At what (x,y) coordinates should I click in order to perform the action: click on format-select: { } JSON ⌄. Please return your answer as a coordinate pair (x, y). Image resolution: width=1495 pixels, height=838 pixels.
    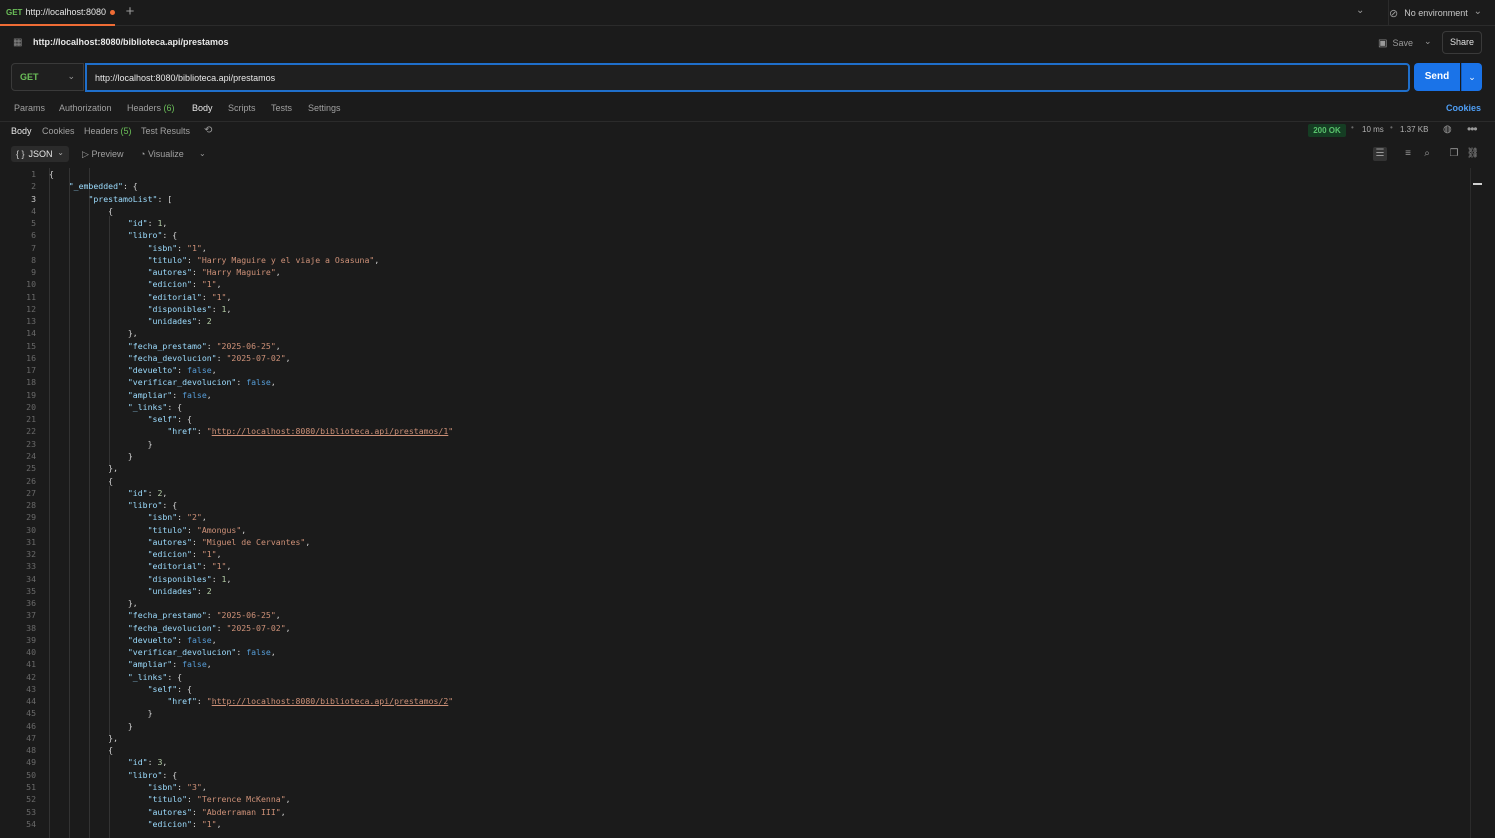
    Looking at the image, I should click on (40, 154).